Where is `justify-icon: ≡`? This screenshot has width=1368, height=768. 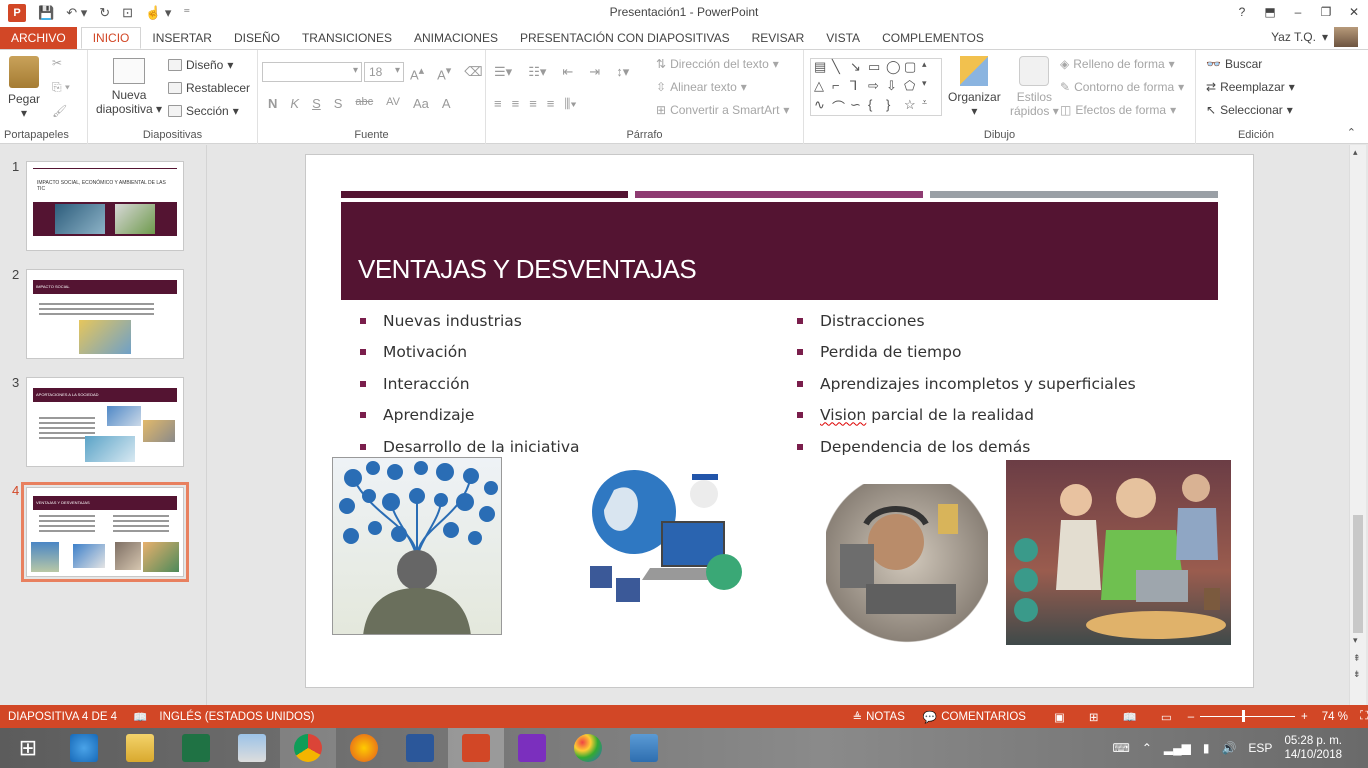 justify-icon: ≡ is located at coordinates (551, 104).